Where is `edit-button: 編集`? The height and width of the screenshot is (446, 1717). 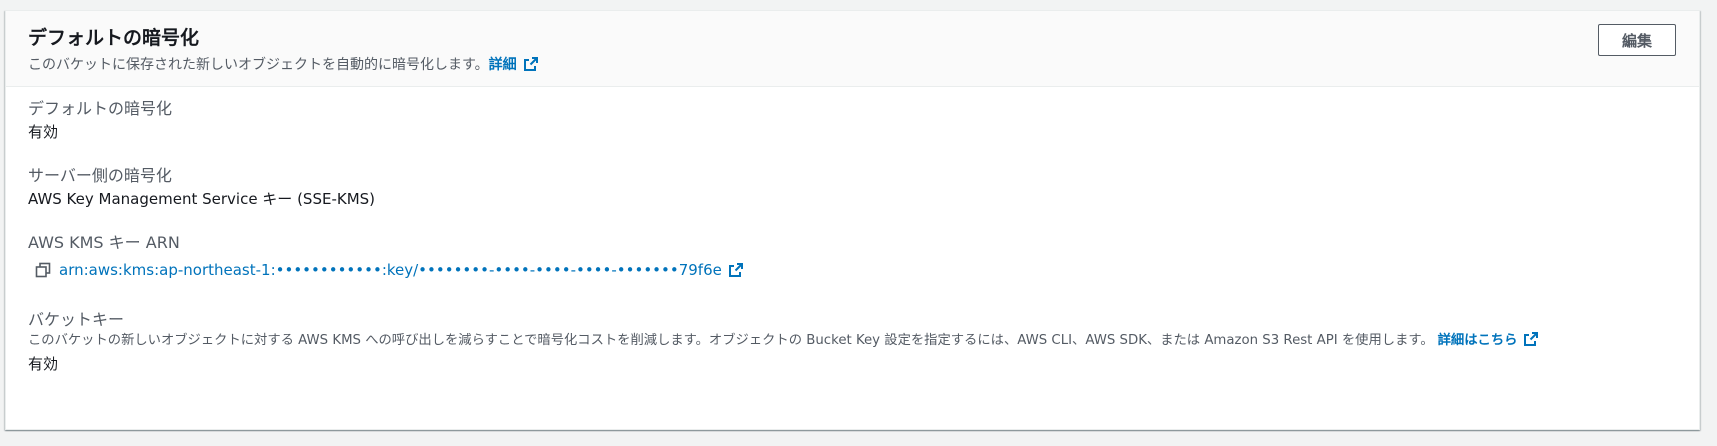
edit-button: 編集 is located at coordinates (1637, 40).